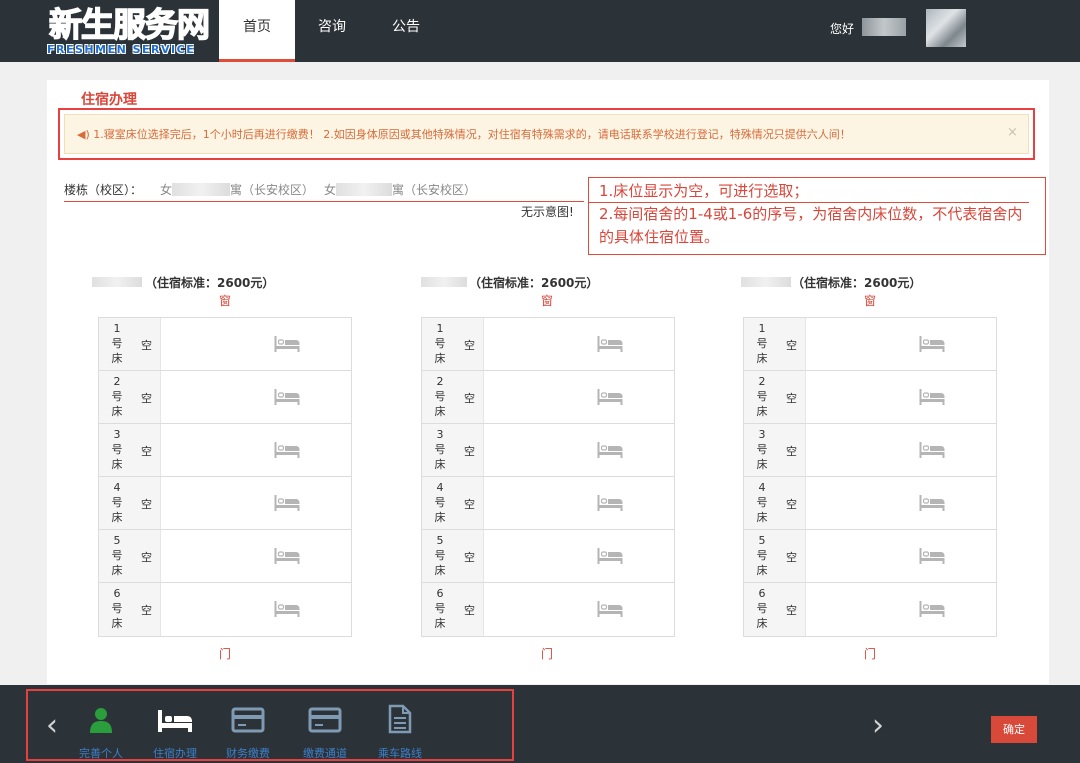  I want to click on room-1-bed-table: 1号床空2号床空3号床空4号床空5号床空6号床空, so click(225, 477).